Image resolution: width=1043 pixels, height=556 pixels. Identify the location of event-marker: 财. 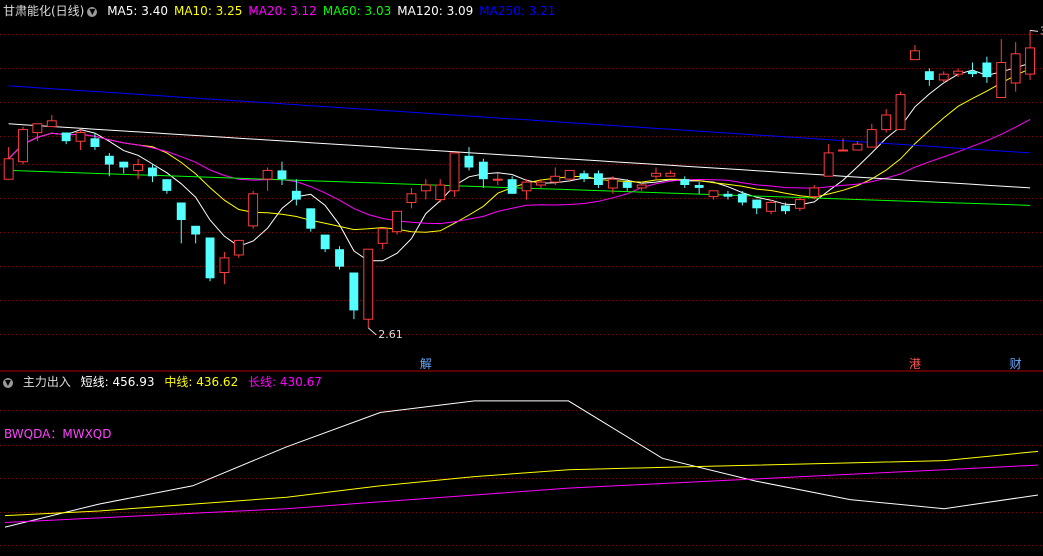
(1016, 364).